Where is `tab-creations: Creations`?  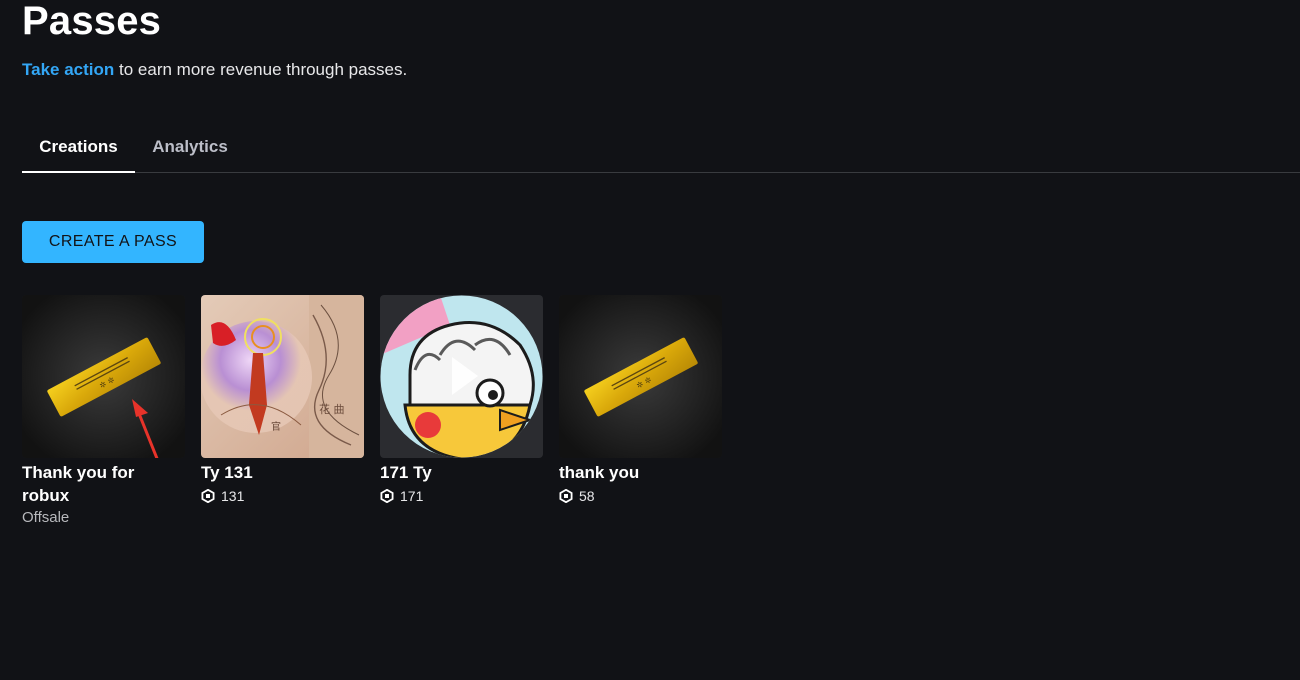
tab-creations: Creations is located at coordinates (78, 149).